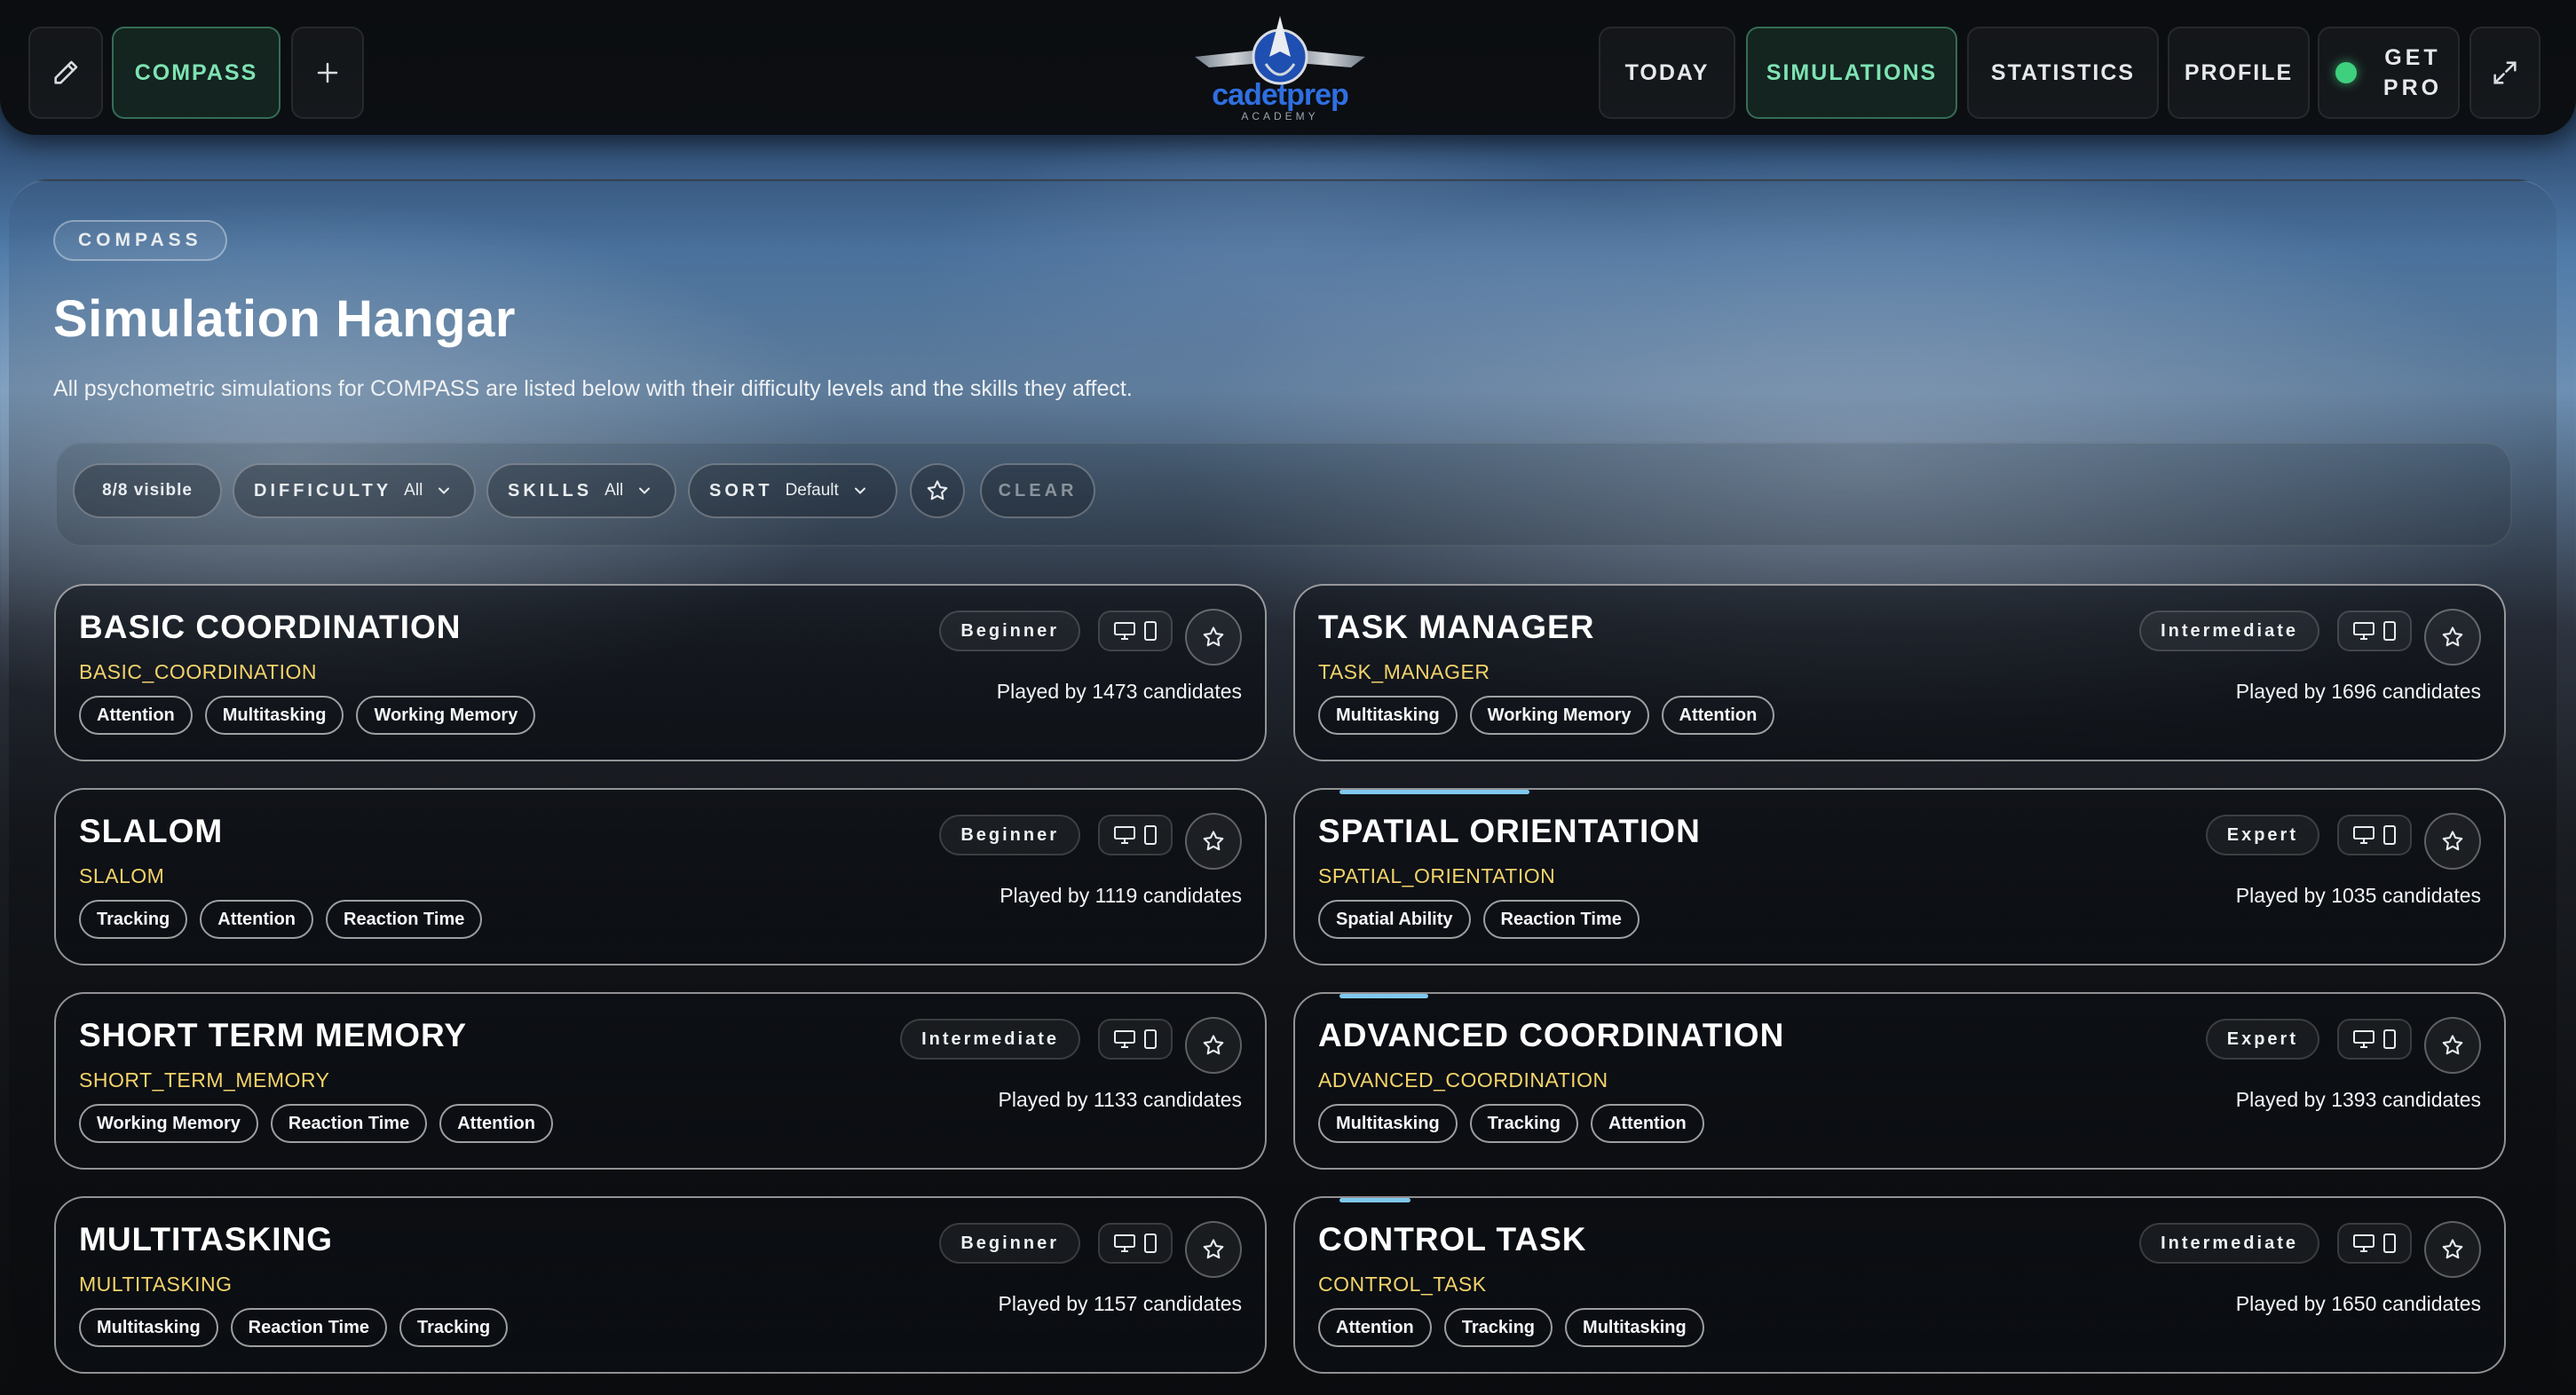 Image resolution: width=2576 pixels, height=1395 pixels. Describe the element at coordinates (1404, 671) in the screenshot. I see `card-code: TASK_MANAGER` at that location.